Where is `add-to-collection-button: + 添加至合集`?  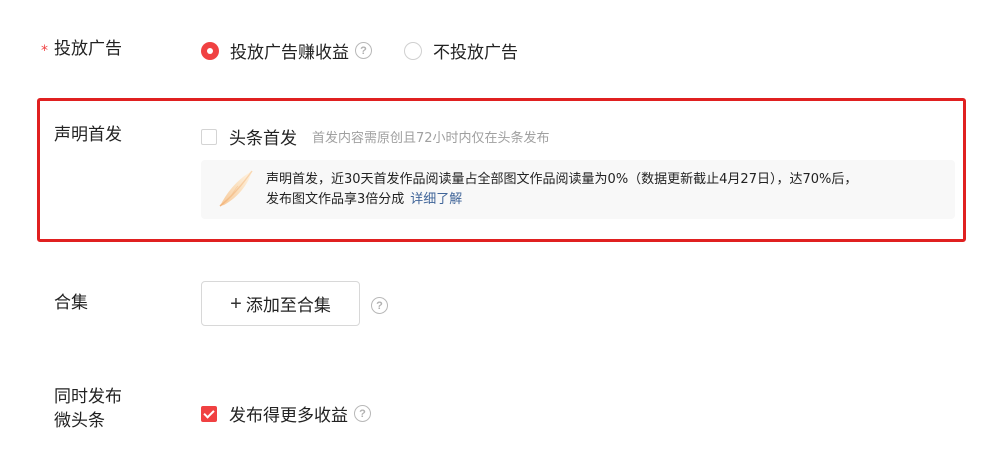
add-to-collection-button: + 添加至合集 is located at coordinates (280, 303).